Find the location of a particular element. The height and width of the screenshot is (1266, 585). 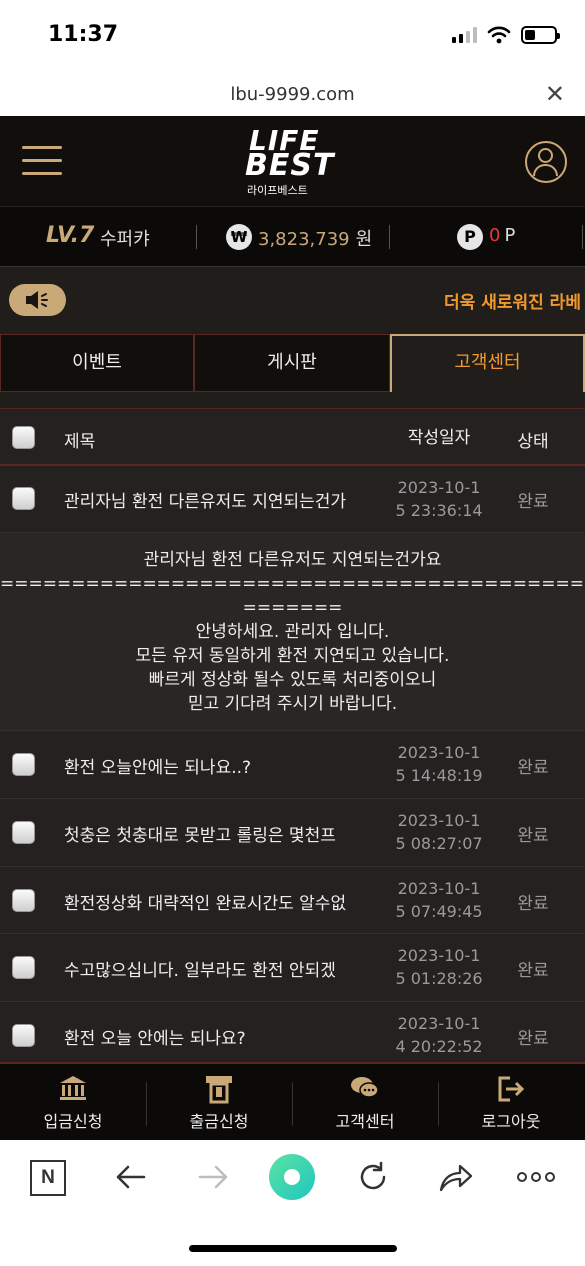

row-title: 관리자님 환전 다른유저도 지연되는건가 is located at coordinates (205, 499).